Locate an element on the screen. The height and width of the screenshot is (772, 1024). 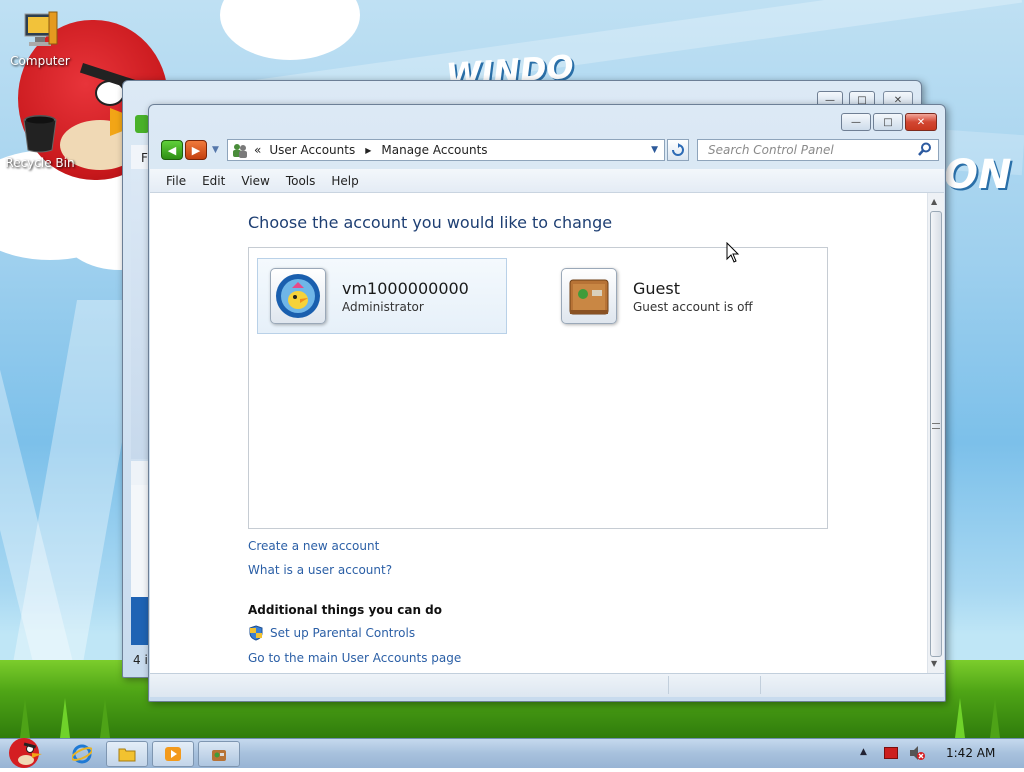
menu-tools: Tools is located at coordinates (301, 181).